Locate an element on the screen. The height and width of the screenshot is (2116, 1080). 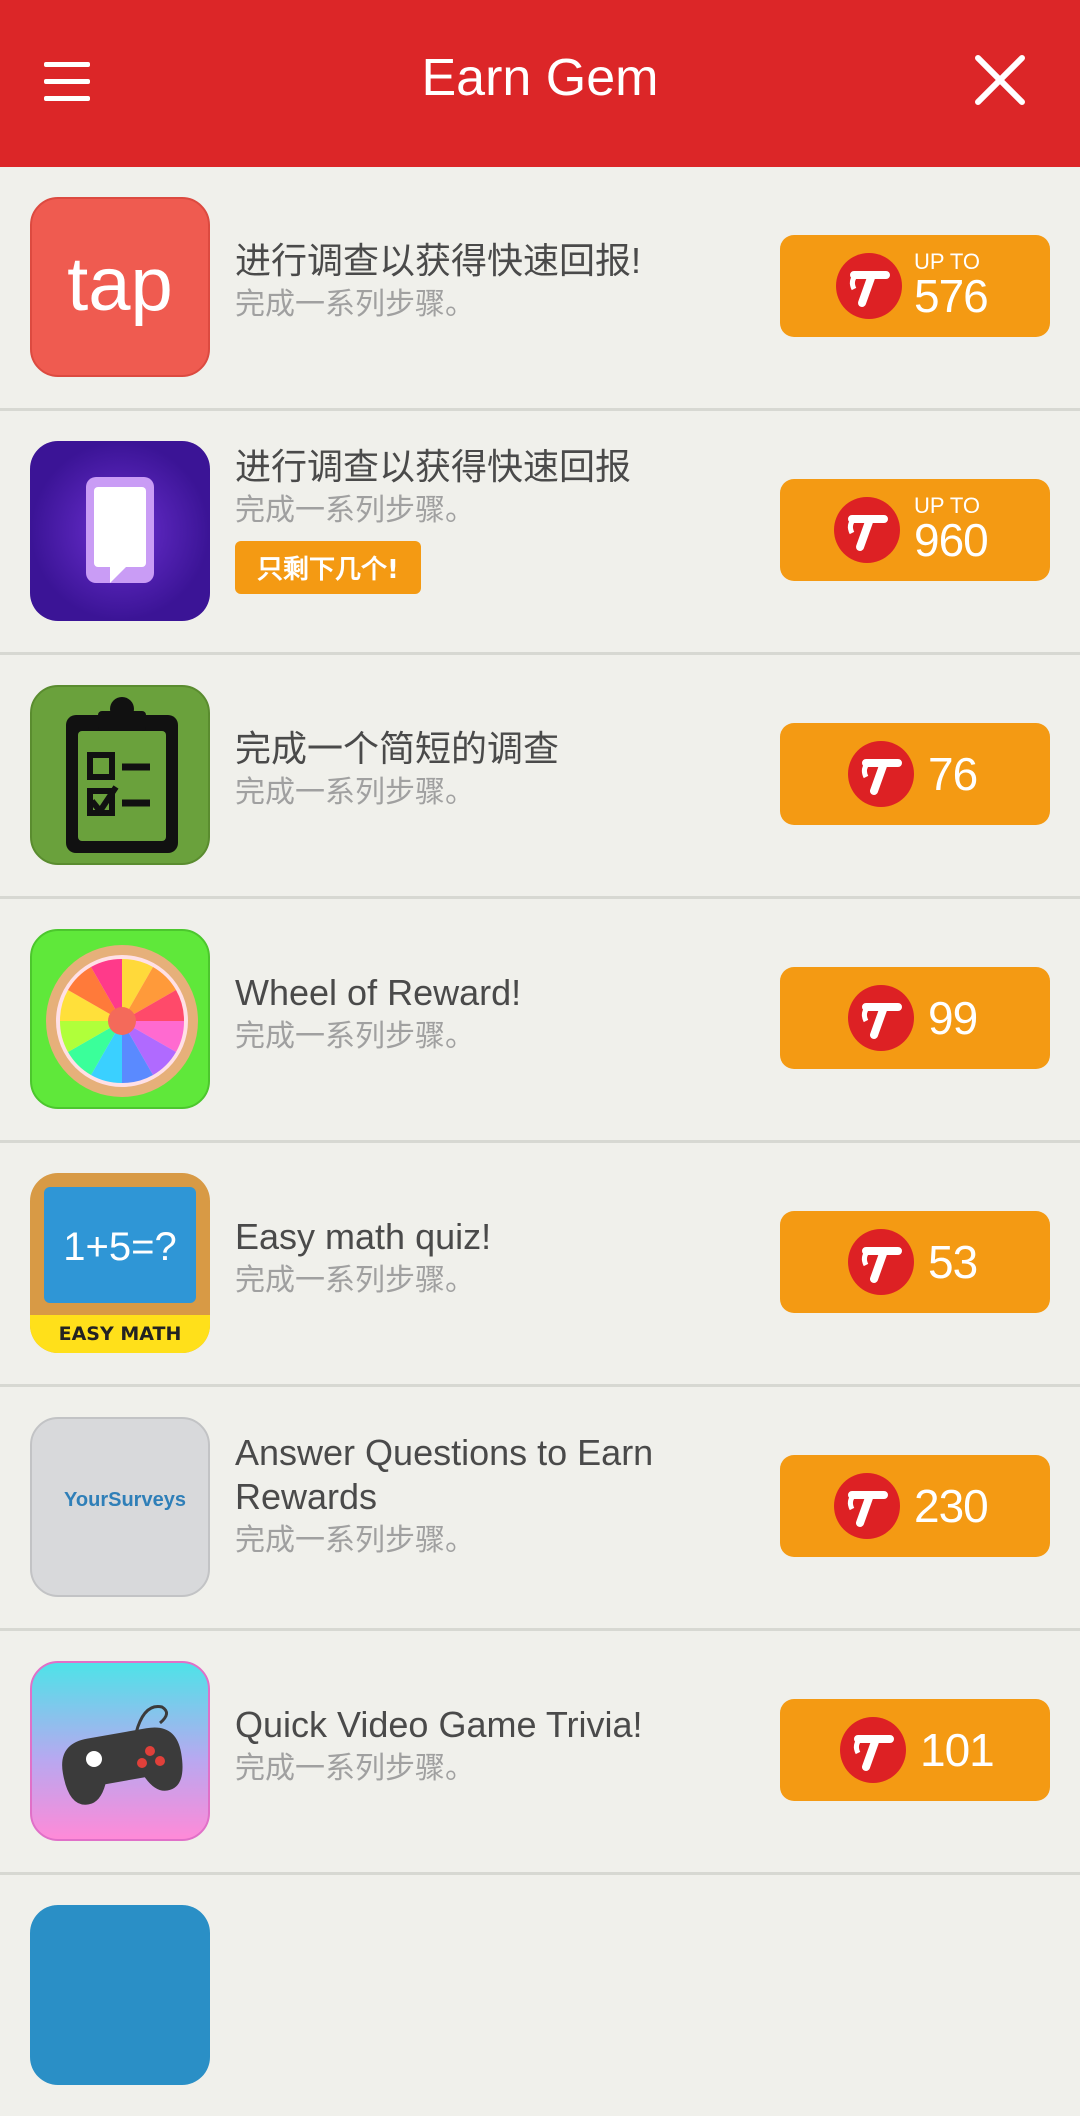
reward-amount: 960 is located at coordinates (951, 540).